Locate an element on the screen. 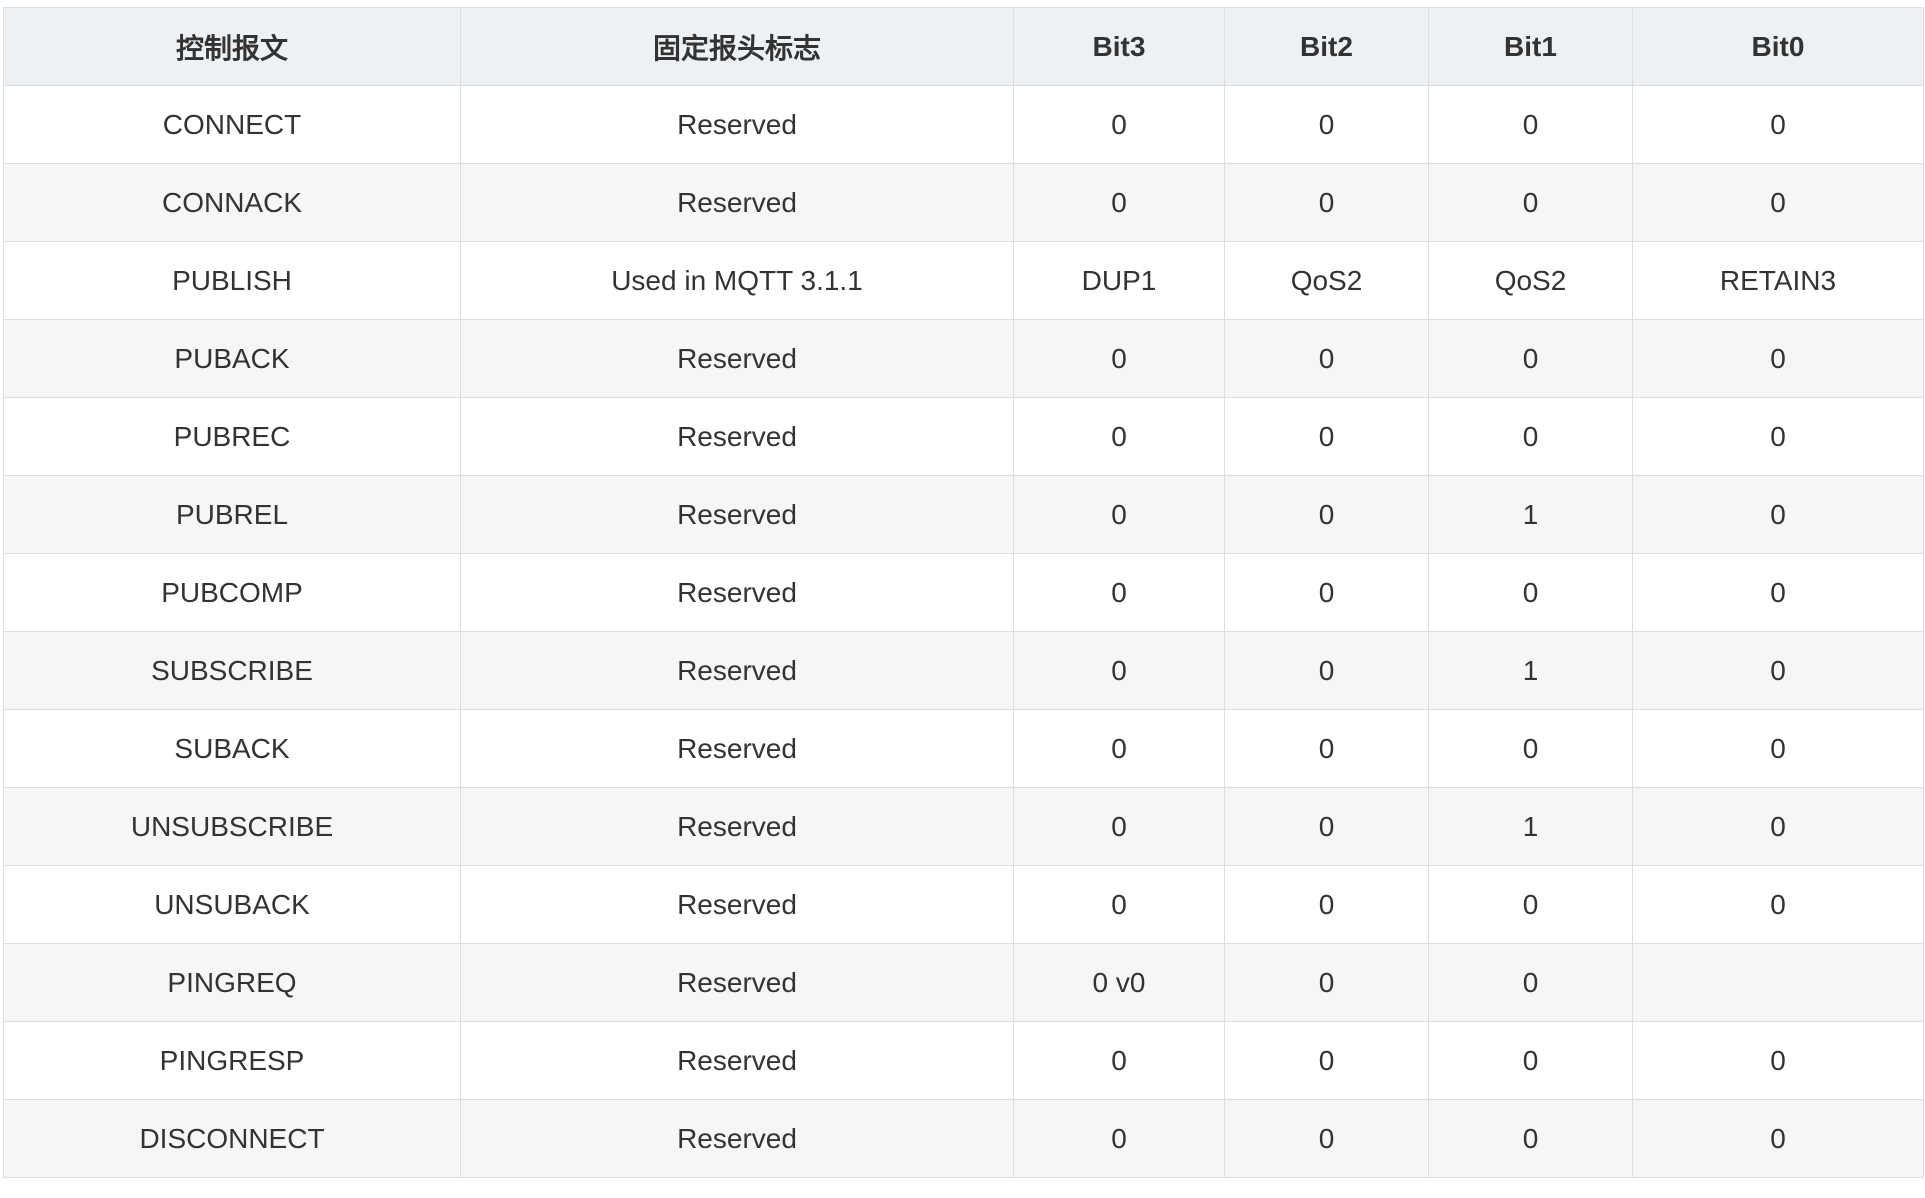  cell-control-packet: UNSUBACK is located at coordinates (232, 904).